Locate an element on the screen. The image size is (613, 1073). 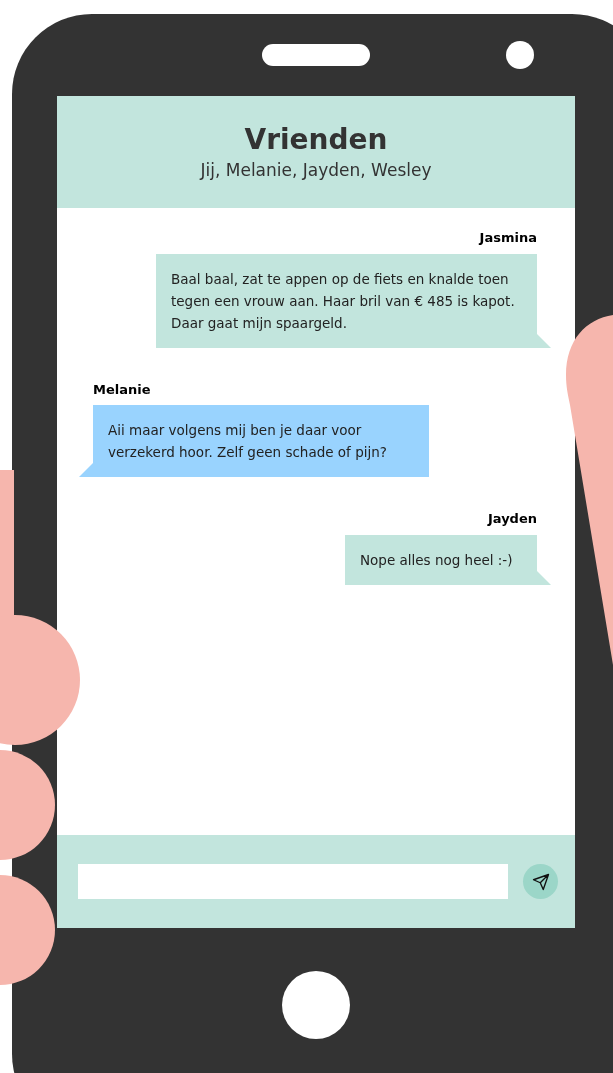
sender-name: Jayden is located at coordinates (512, 519).